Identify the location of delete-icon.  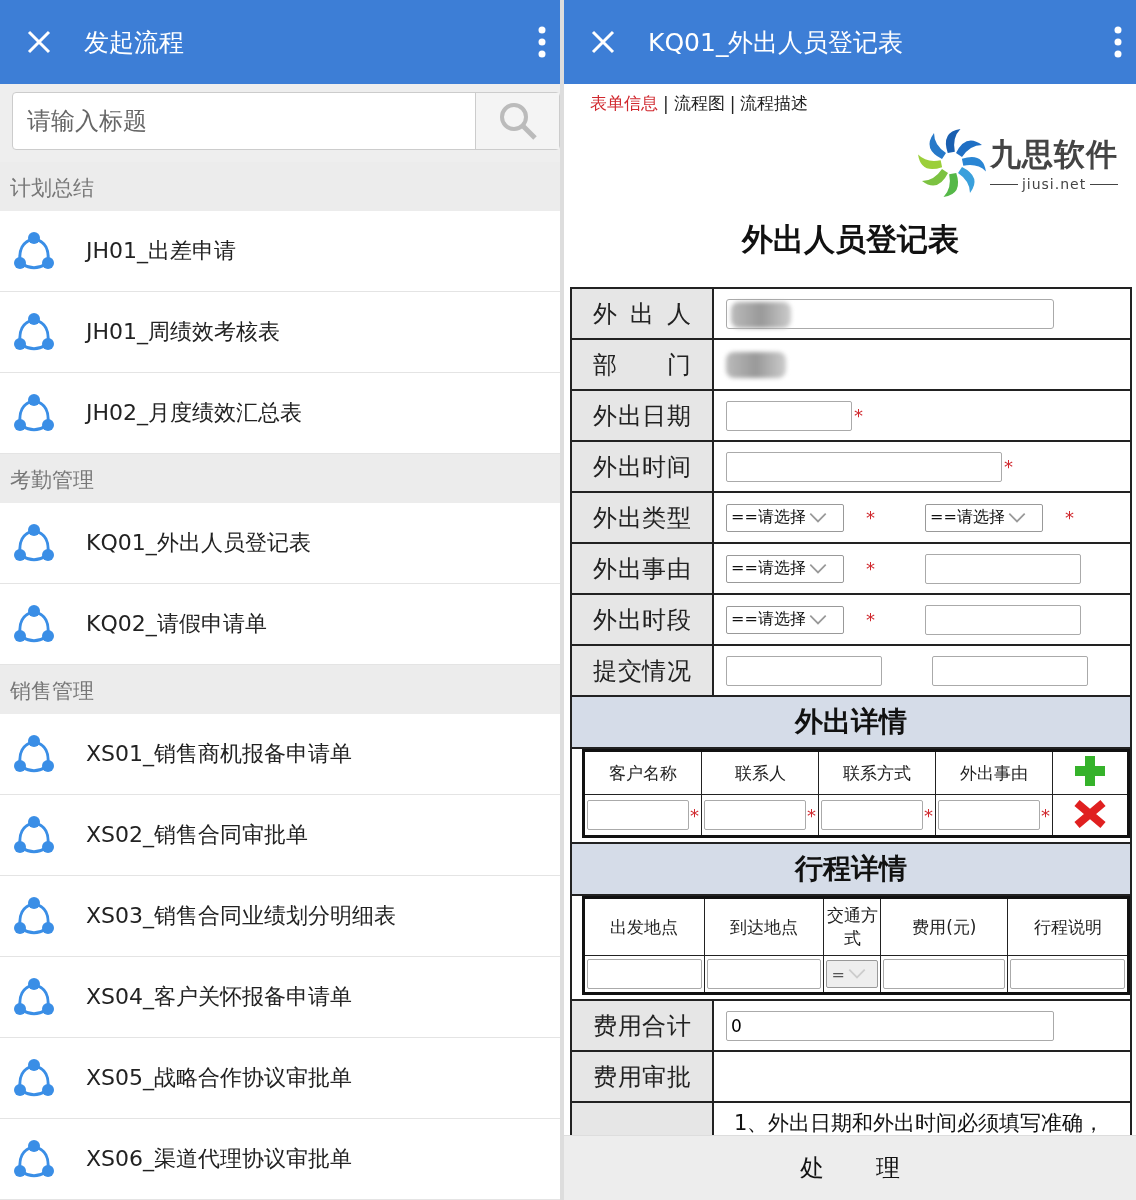
(1090, 813).